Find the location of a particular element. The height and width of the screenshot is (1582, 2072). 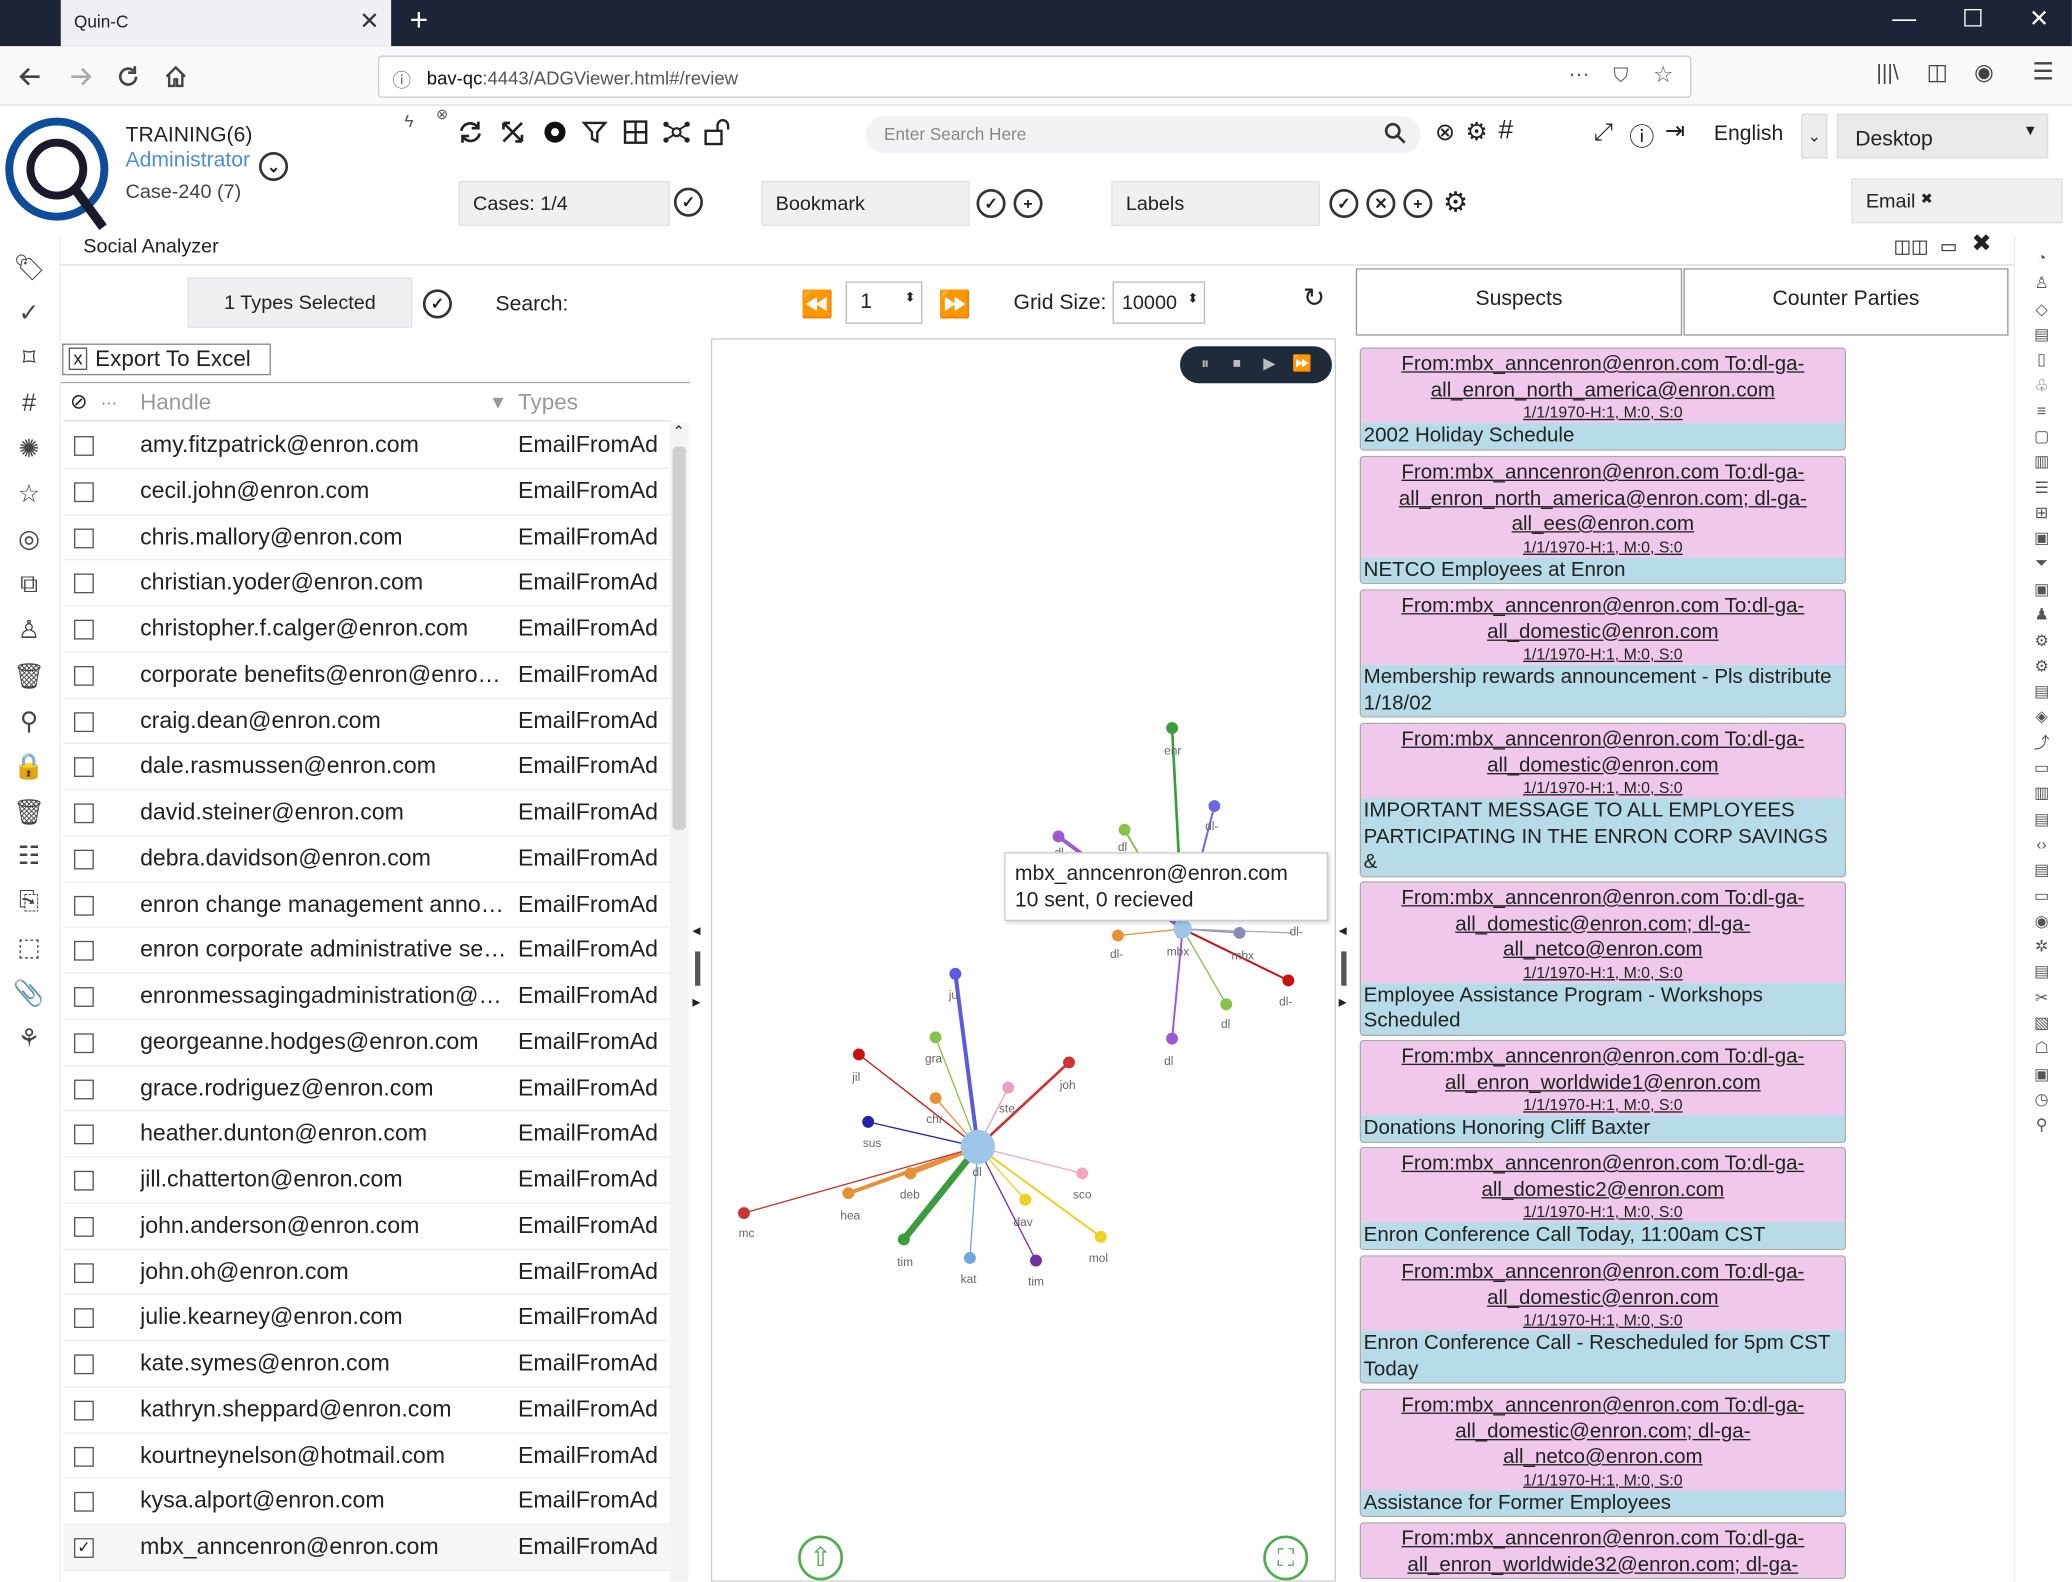

labels-settings-icon: ⚙ is located at coordinates (1455, 202).